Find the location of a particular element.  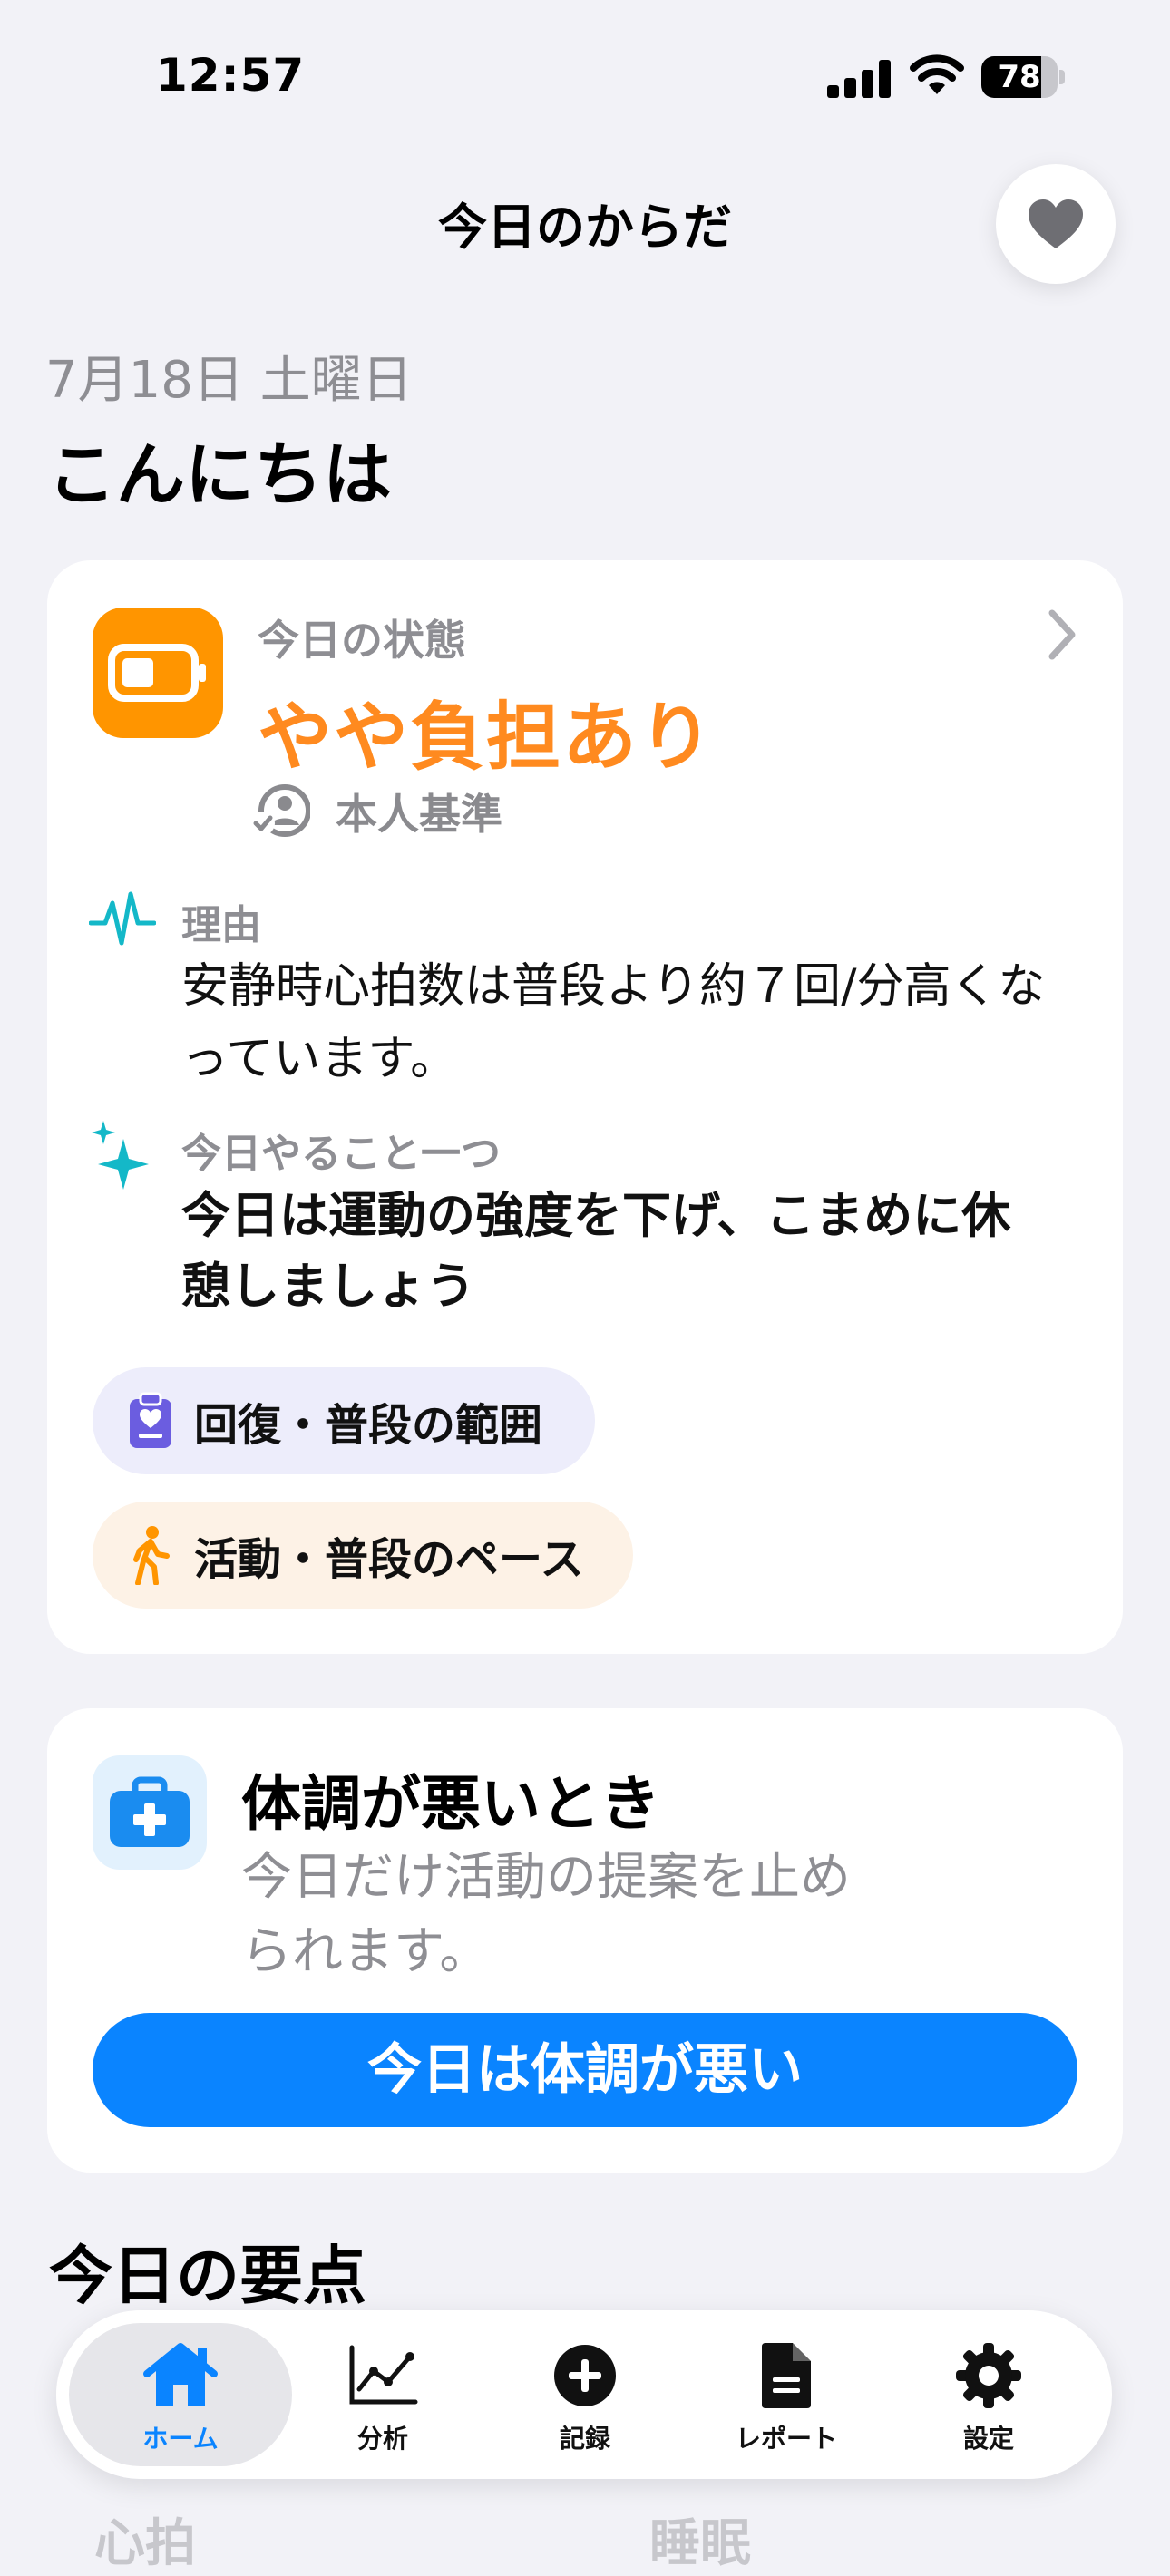

page-title: 今日のからだ is located at coordinates (585, 227).